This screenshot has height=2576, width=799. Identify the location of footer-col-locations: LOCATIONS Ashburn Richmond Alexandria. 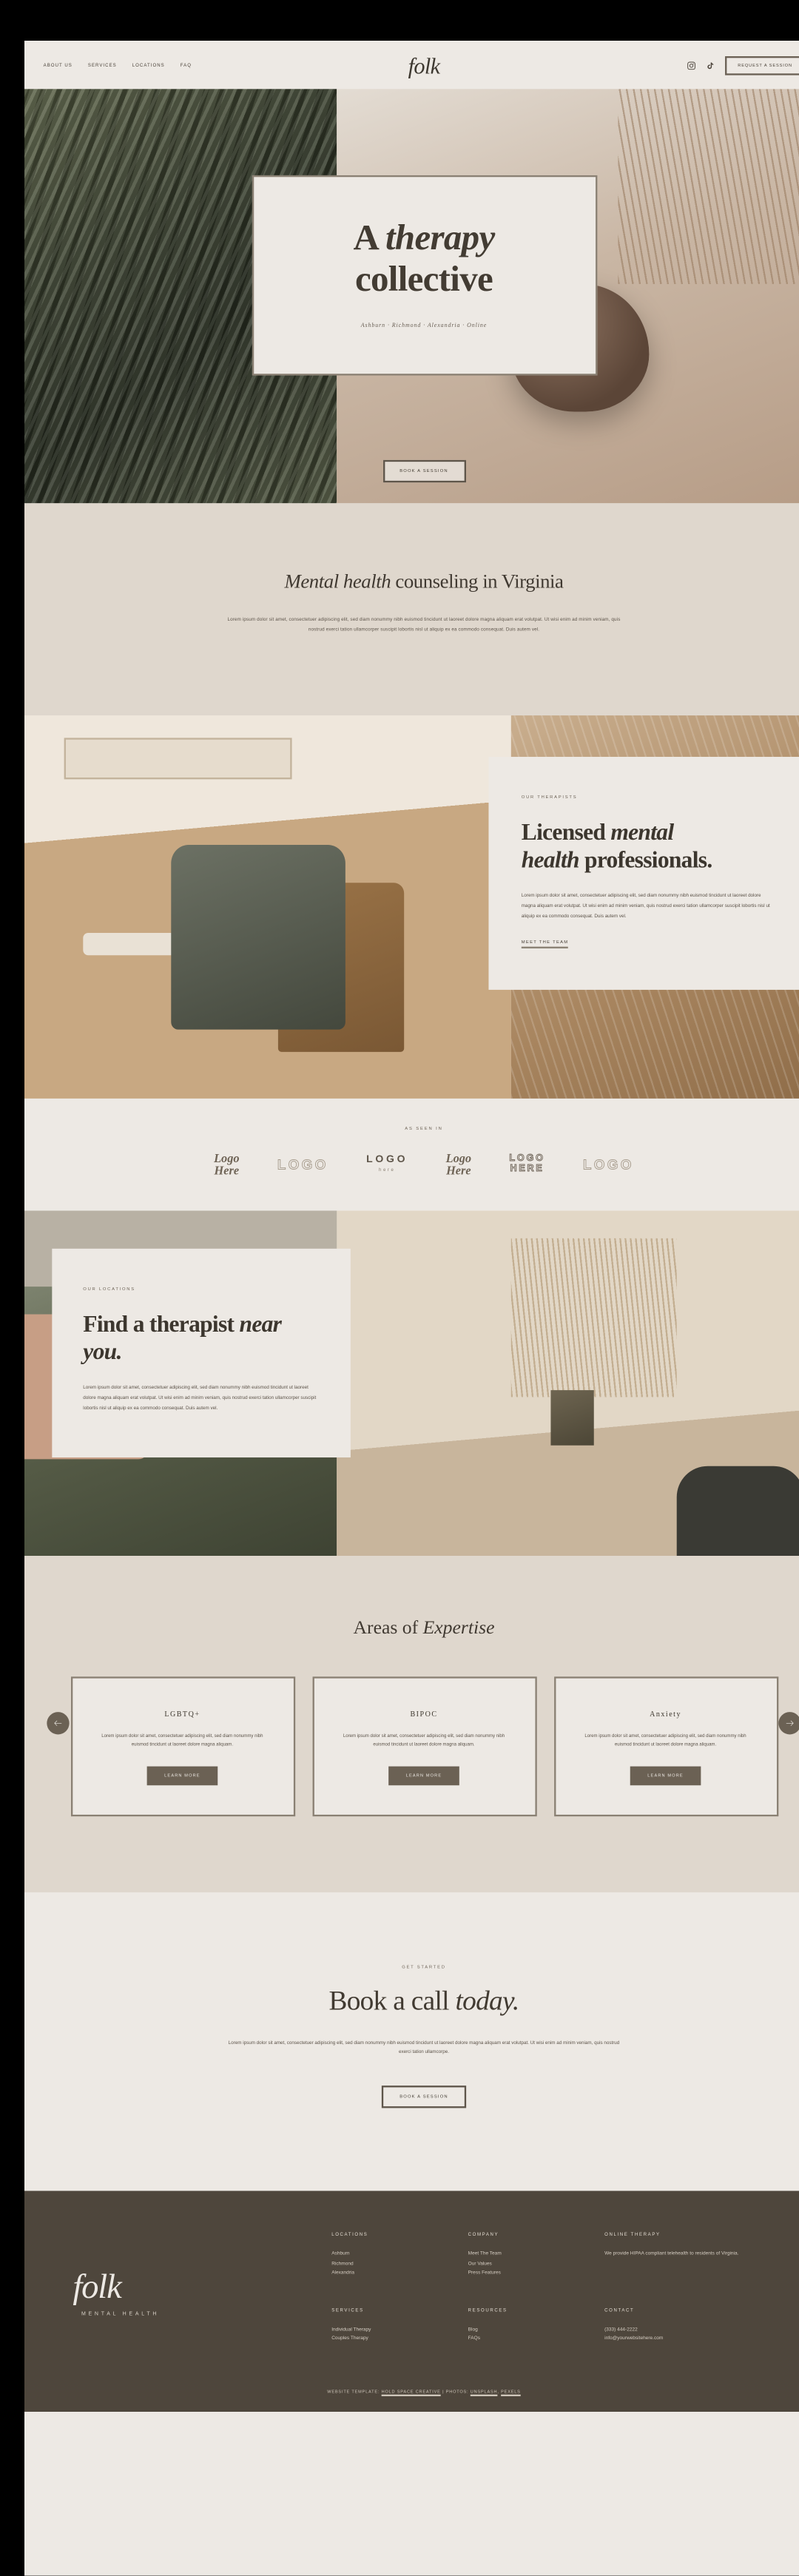
(399, 2255).